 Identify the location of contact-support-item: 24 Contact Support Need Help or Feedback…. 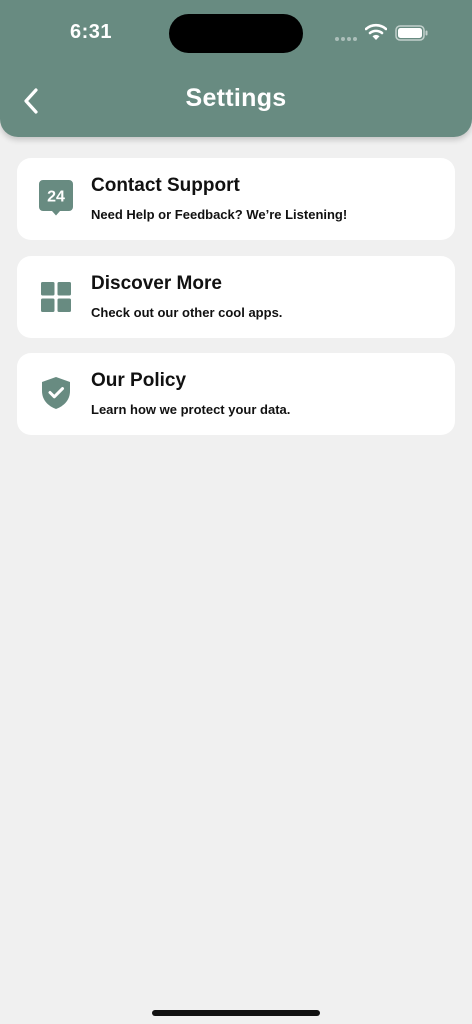
(236, 199).